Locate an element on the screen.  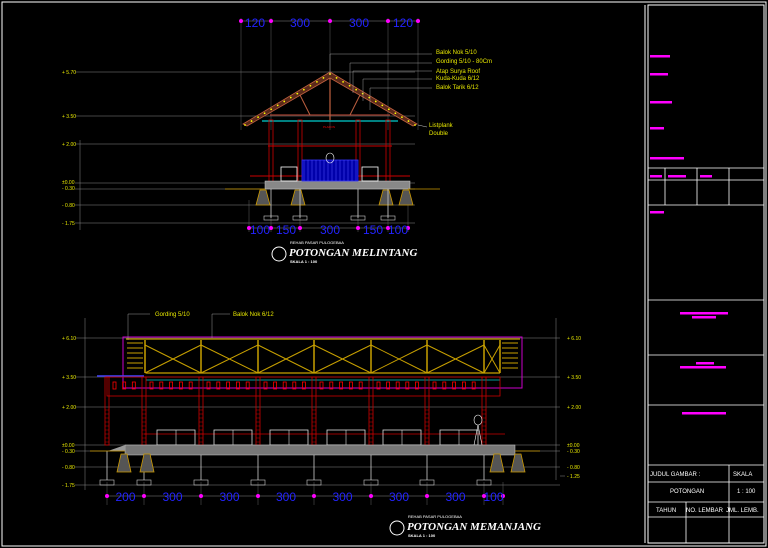
leader is located at coordinates (422, 126).